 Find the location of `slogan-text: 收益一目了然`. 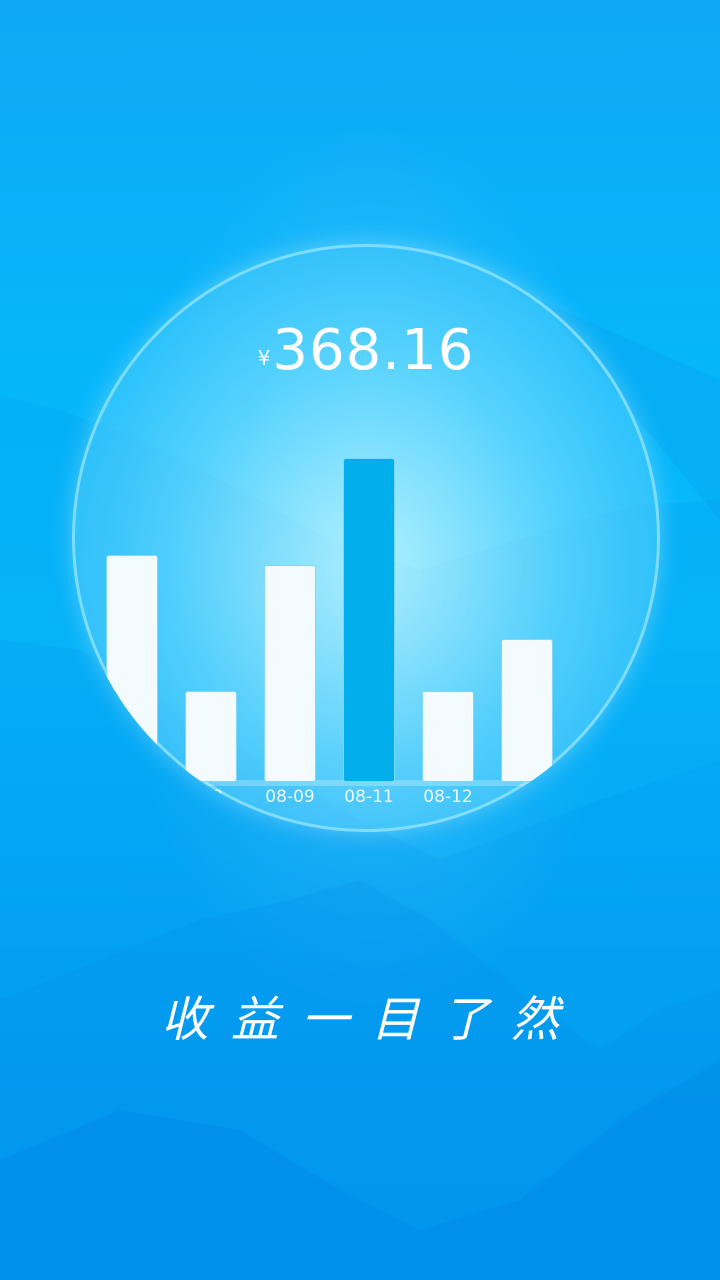

slogan-text: 收益一目了然 is located at coordinates (370, 1020).